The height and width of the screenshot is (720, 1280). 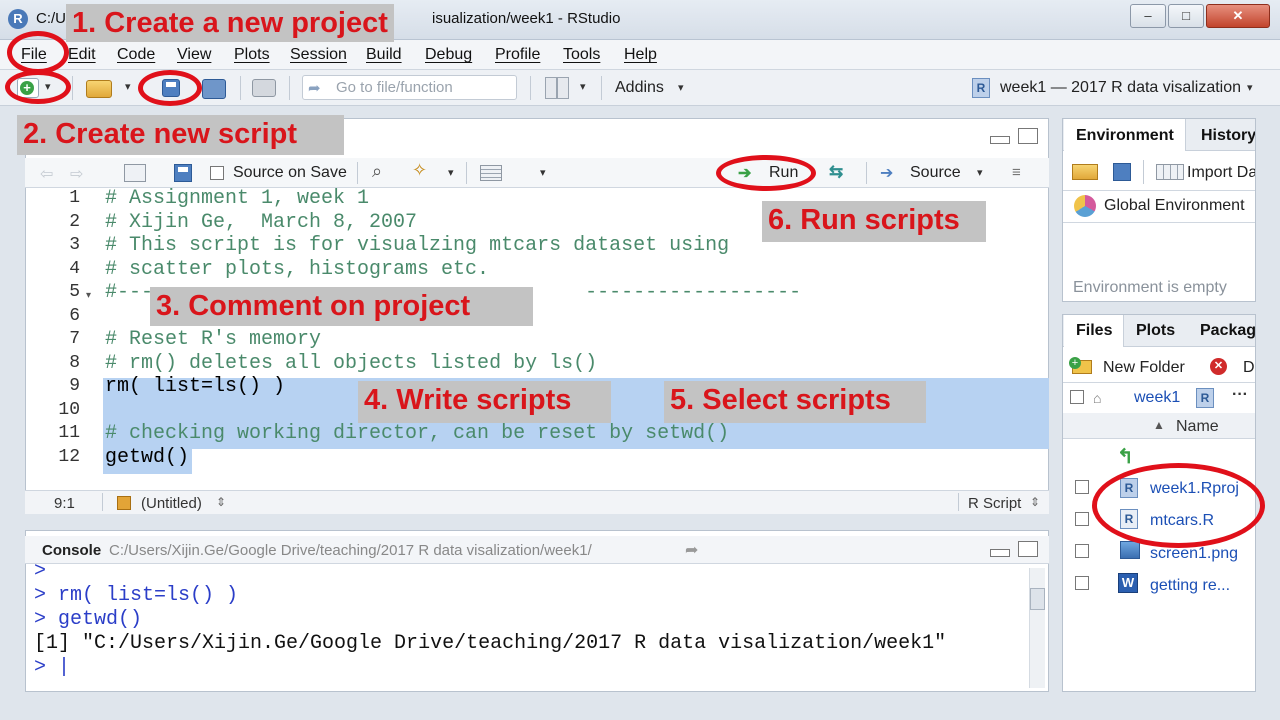 I want to click on fold-arrow-icon: ▾, so click(x=88, y=295).